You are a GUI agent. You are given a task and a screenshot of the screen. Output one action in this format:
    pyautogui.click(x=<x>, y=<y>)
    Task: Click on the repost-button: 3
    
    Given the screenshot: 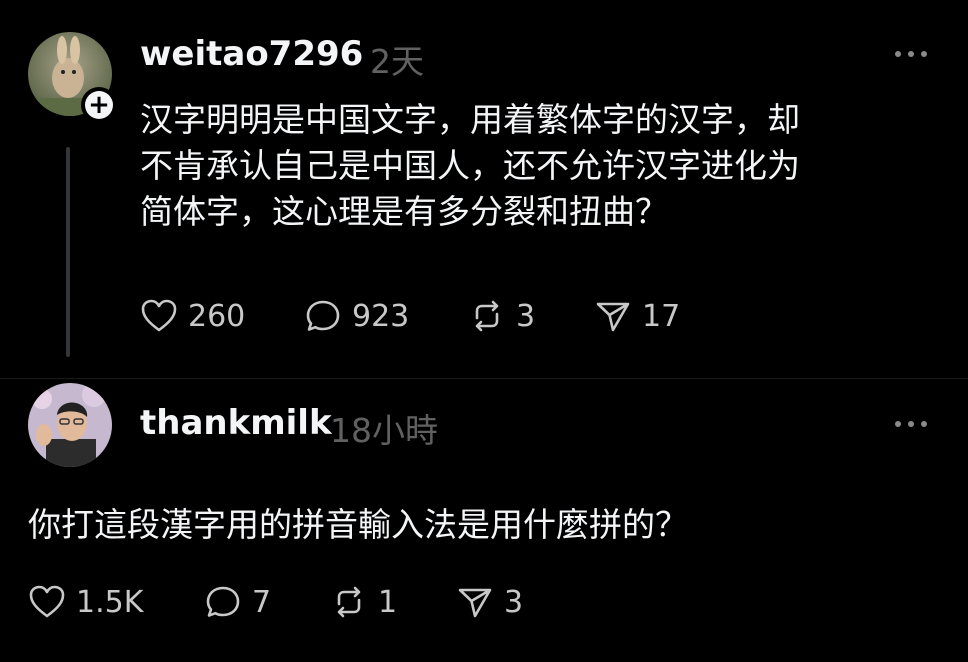 What is the action you would take?
    pyautogui.click(x=531, y=316)
    